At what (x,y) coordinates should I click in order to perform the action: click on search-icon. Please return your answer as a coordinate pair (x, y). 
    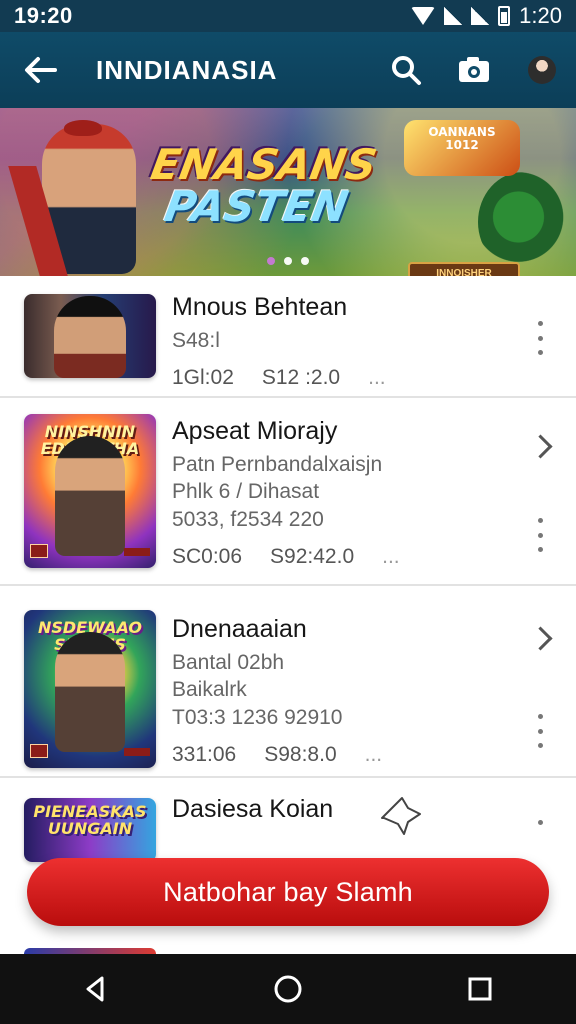
    Looking at the image, I should click on (406, 70).